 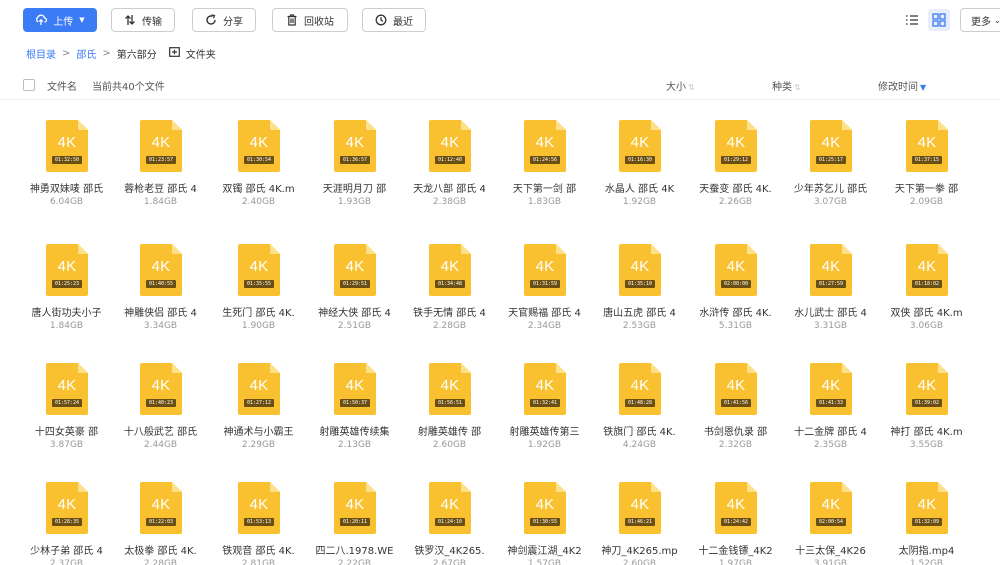 I want to click on file-tile: 4K 01:36:57 天涯明月刀 邵 1.93GB, so click(x=354, y=163).